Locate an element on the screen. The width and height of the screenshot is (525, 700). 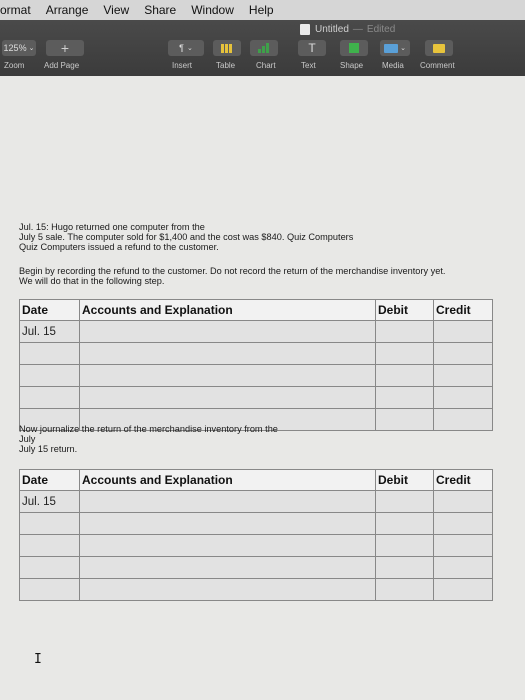
window-title: Untitled — Edited is located at coordinates (347, 29).